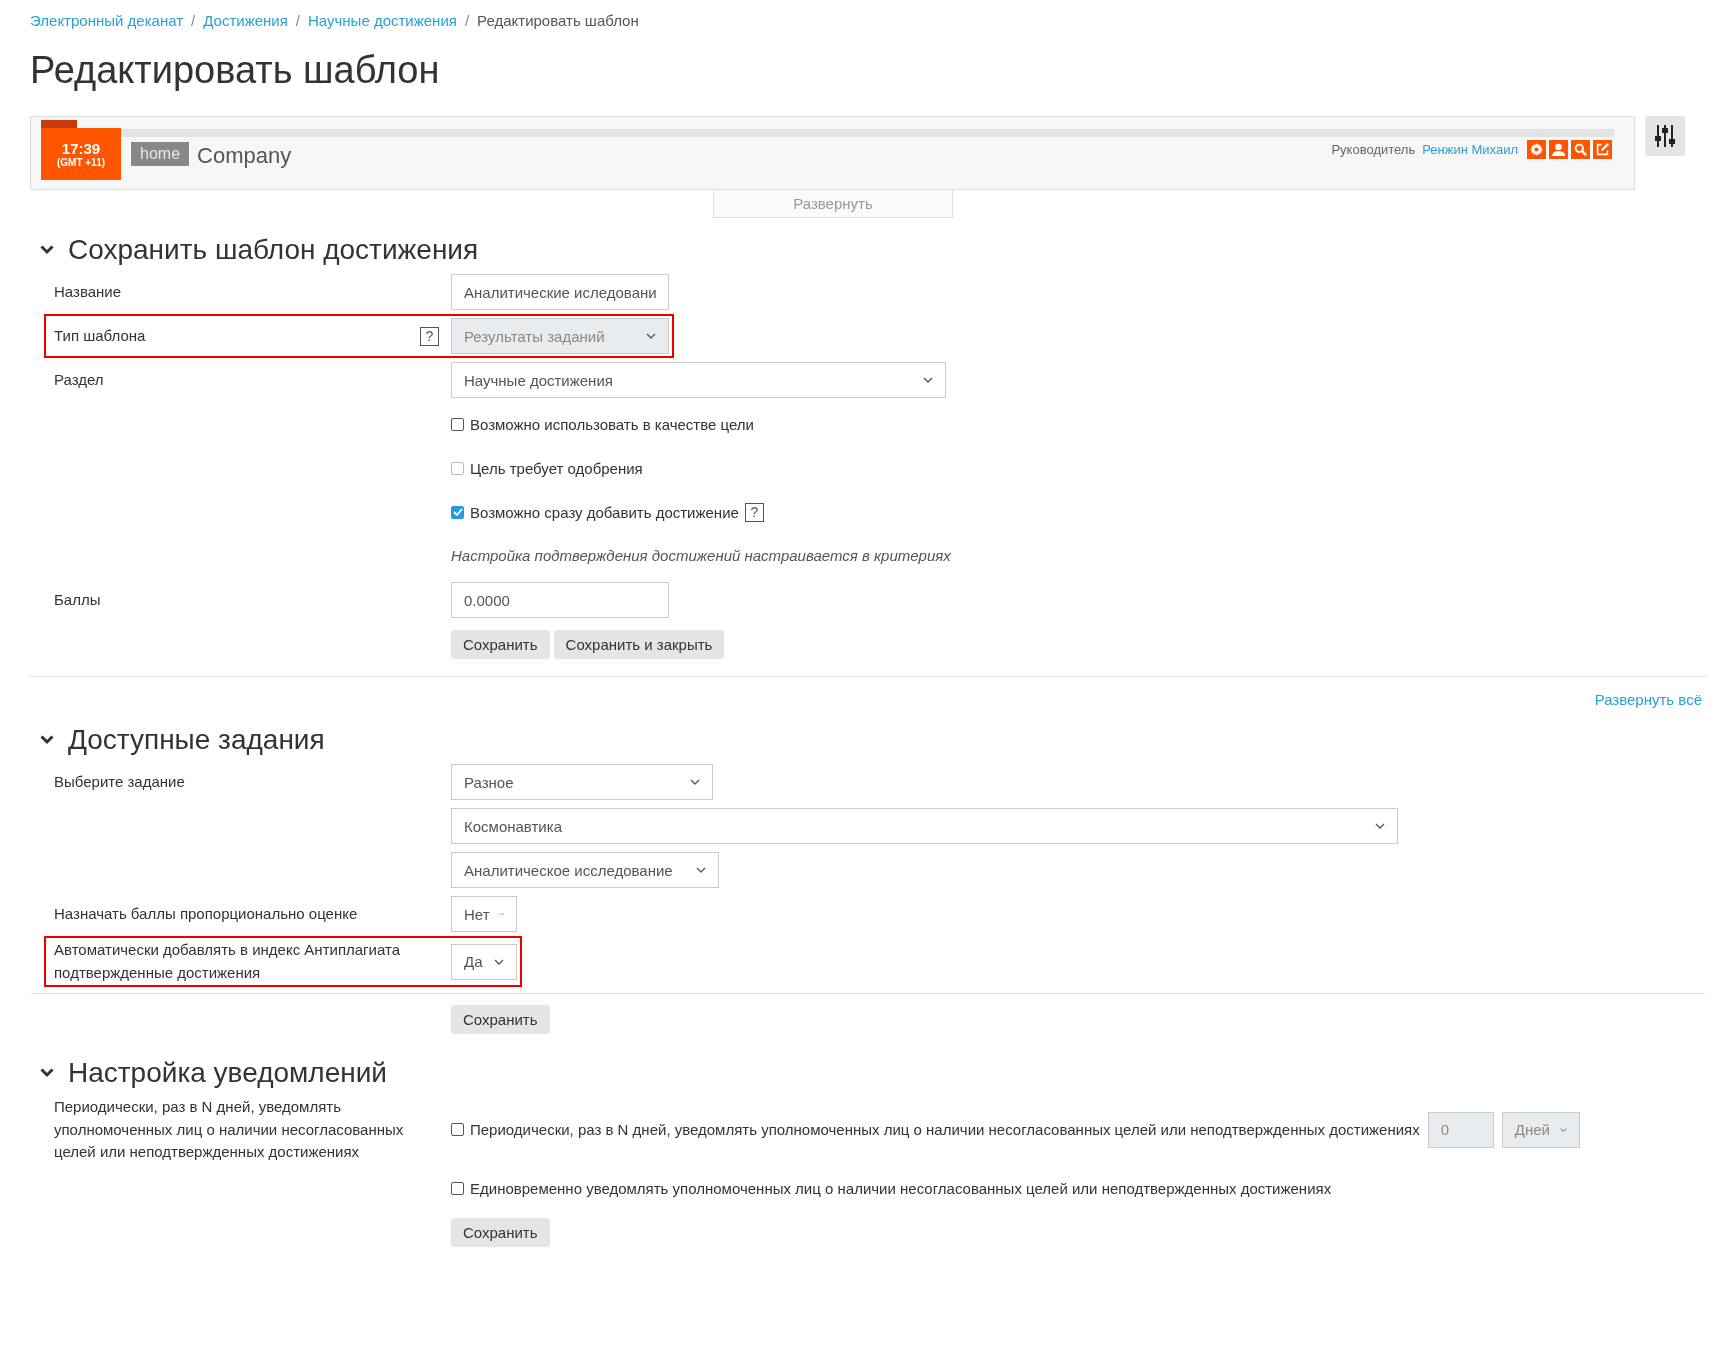 The height and width of the screenshot is (1358, 1736). Describe the element at coordinates (1373, 149) in the screenshot. I see `role-label: Руководитель` at that location.